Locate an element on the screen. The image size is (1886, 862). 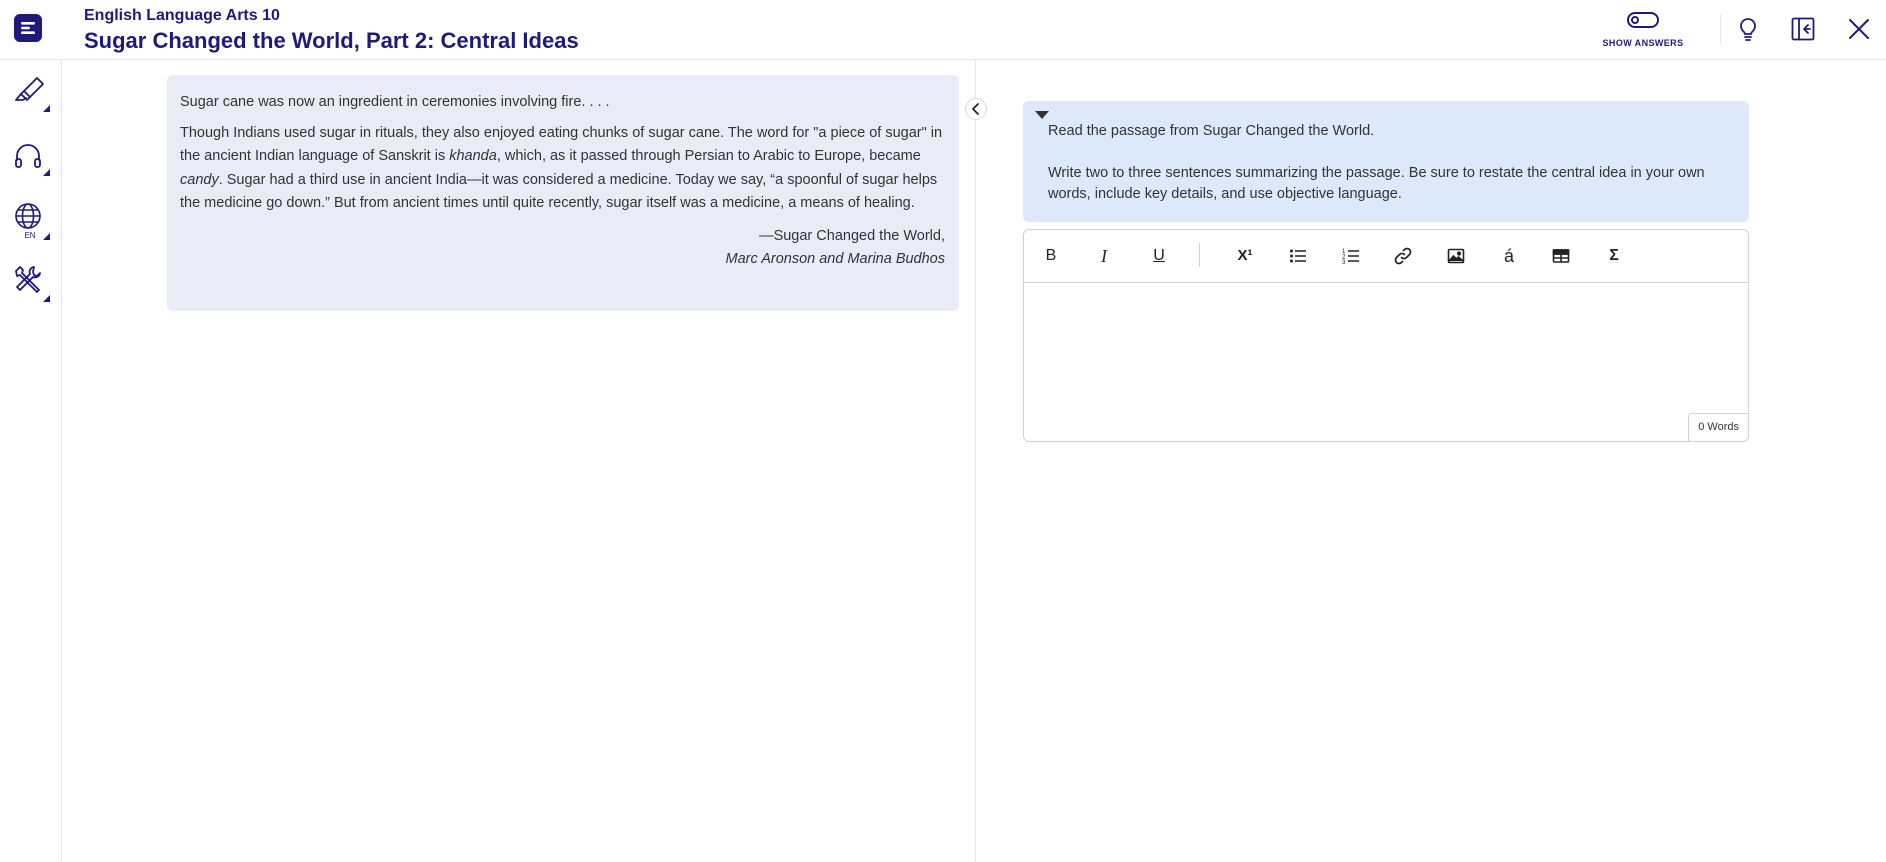
superscript-icon: X¹ is located at coordinates (1245, 255).